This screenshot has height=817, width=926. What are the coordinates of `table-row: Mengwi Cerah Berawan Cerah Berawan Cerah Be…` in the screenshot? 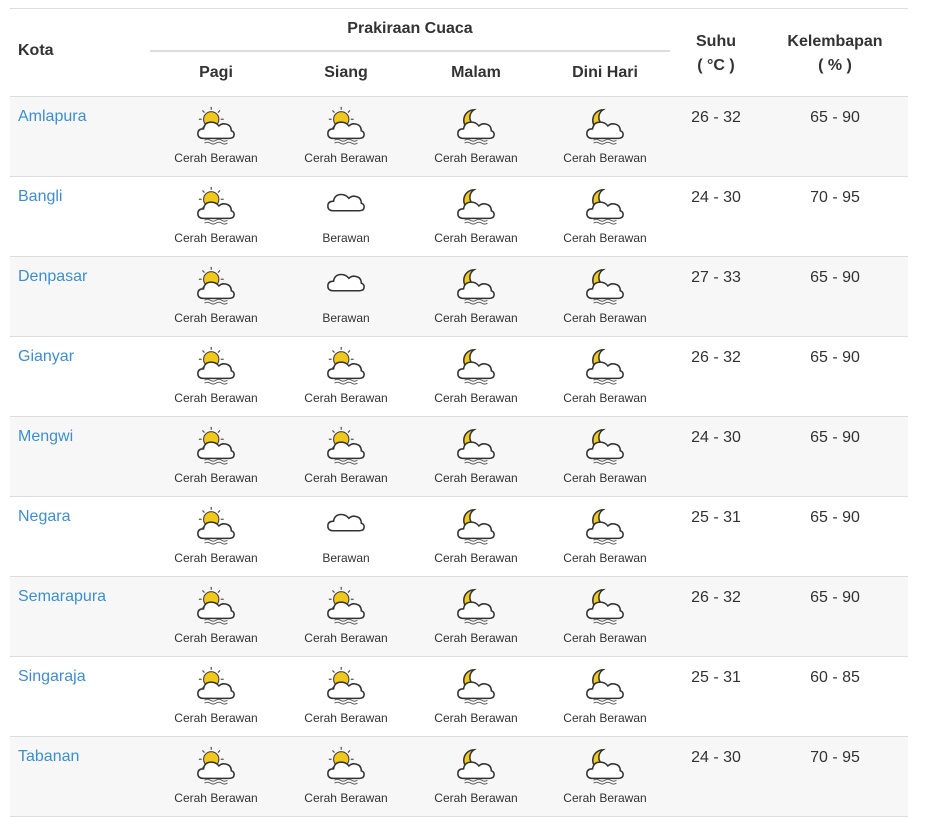 It's located at (459, 457).